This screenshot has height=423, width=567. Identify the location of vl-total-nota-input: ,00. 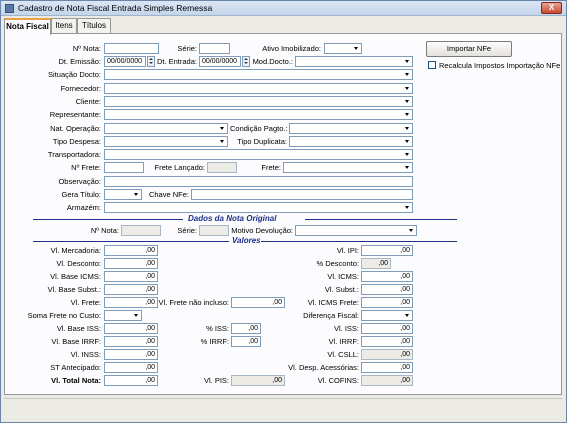
(131, 380).